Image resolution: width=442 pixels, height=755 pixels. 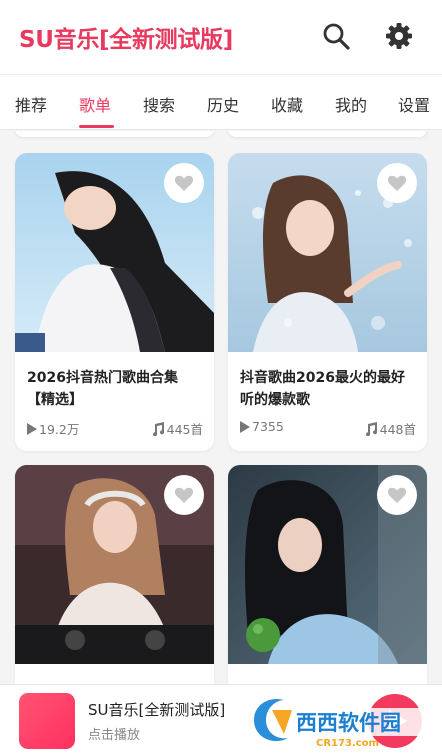 What do you see at coordinates (351, 104) in the screenshot?
I see `tab-mine: 我的` at bounding box center [351, 104].